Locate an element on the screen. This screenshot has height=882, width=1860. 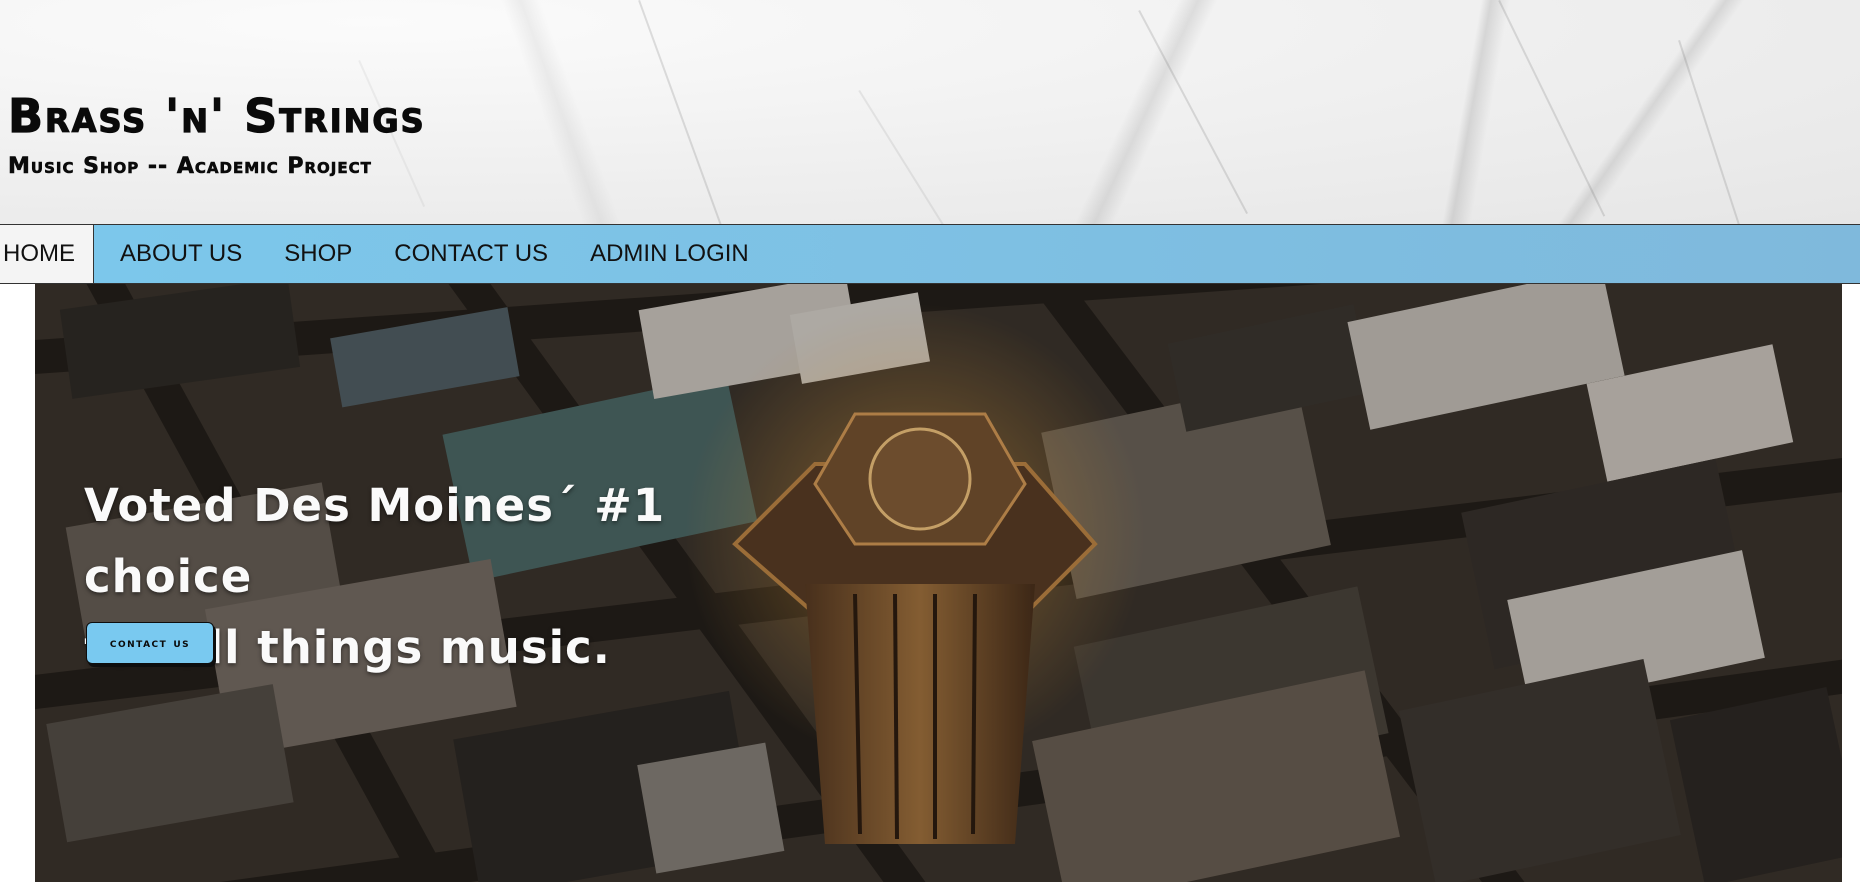
contact-us-button: contact us is located at coordinates (150, 643).